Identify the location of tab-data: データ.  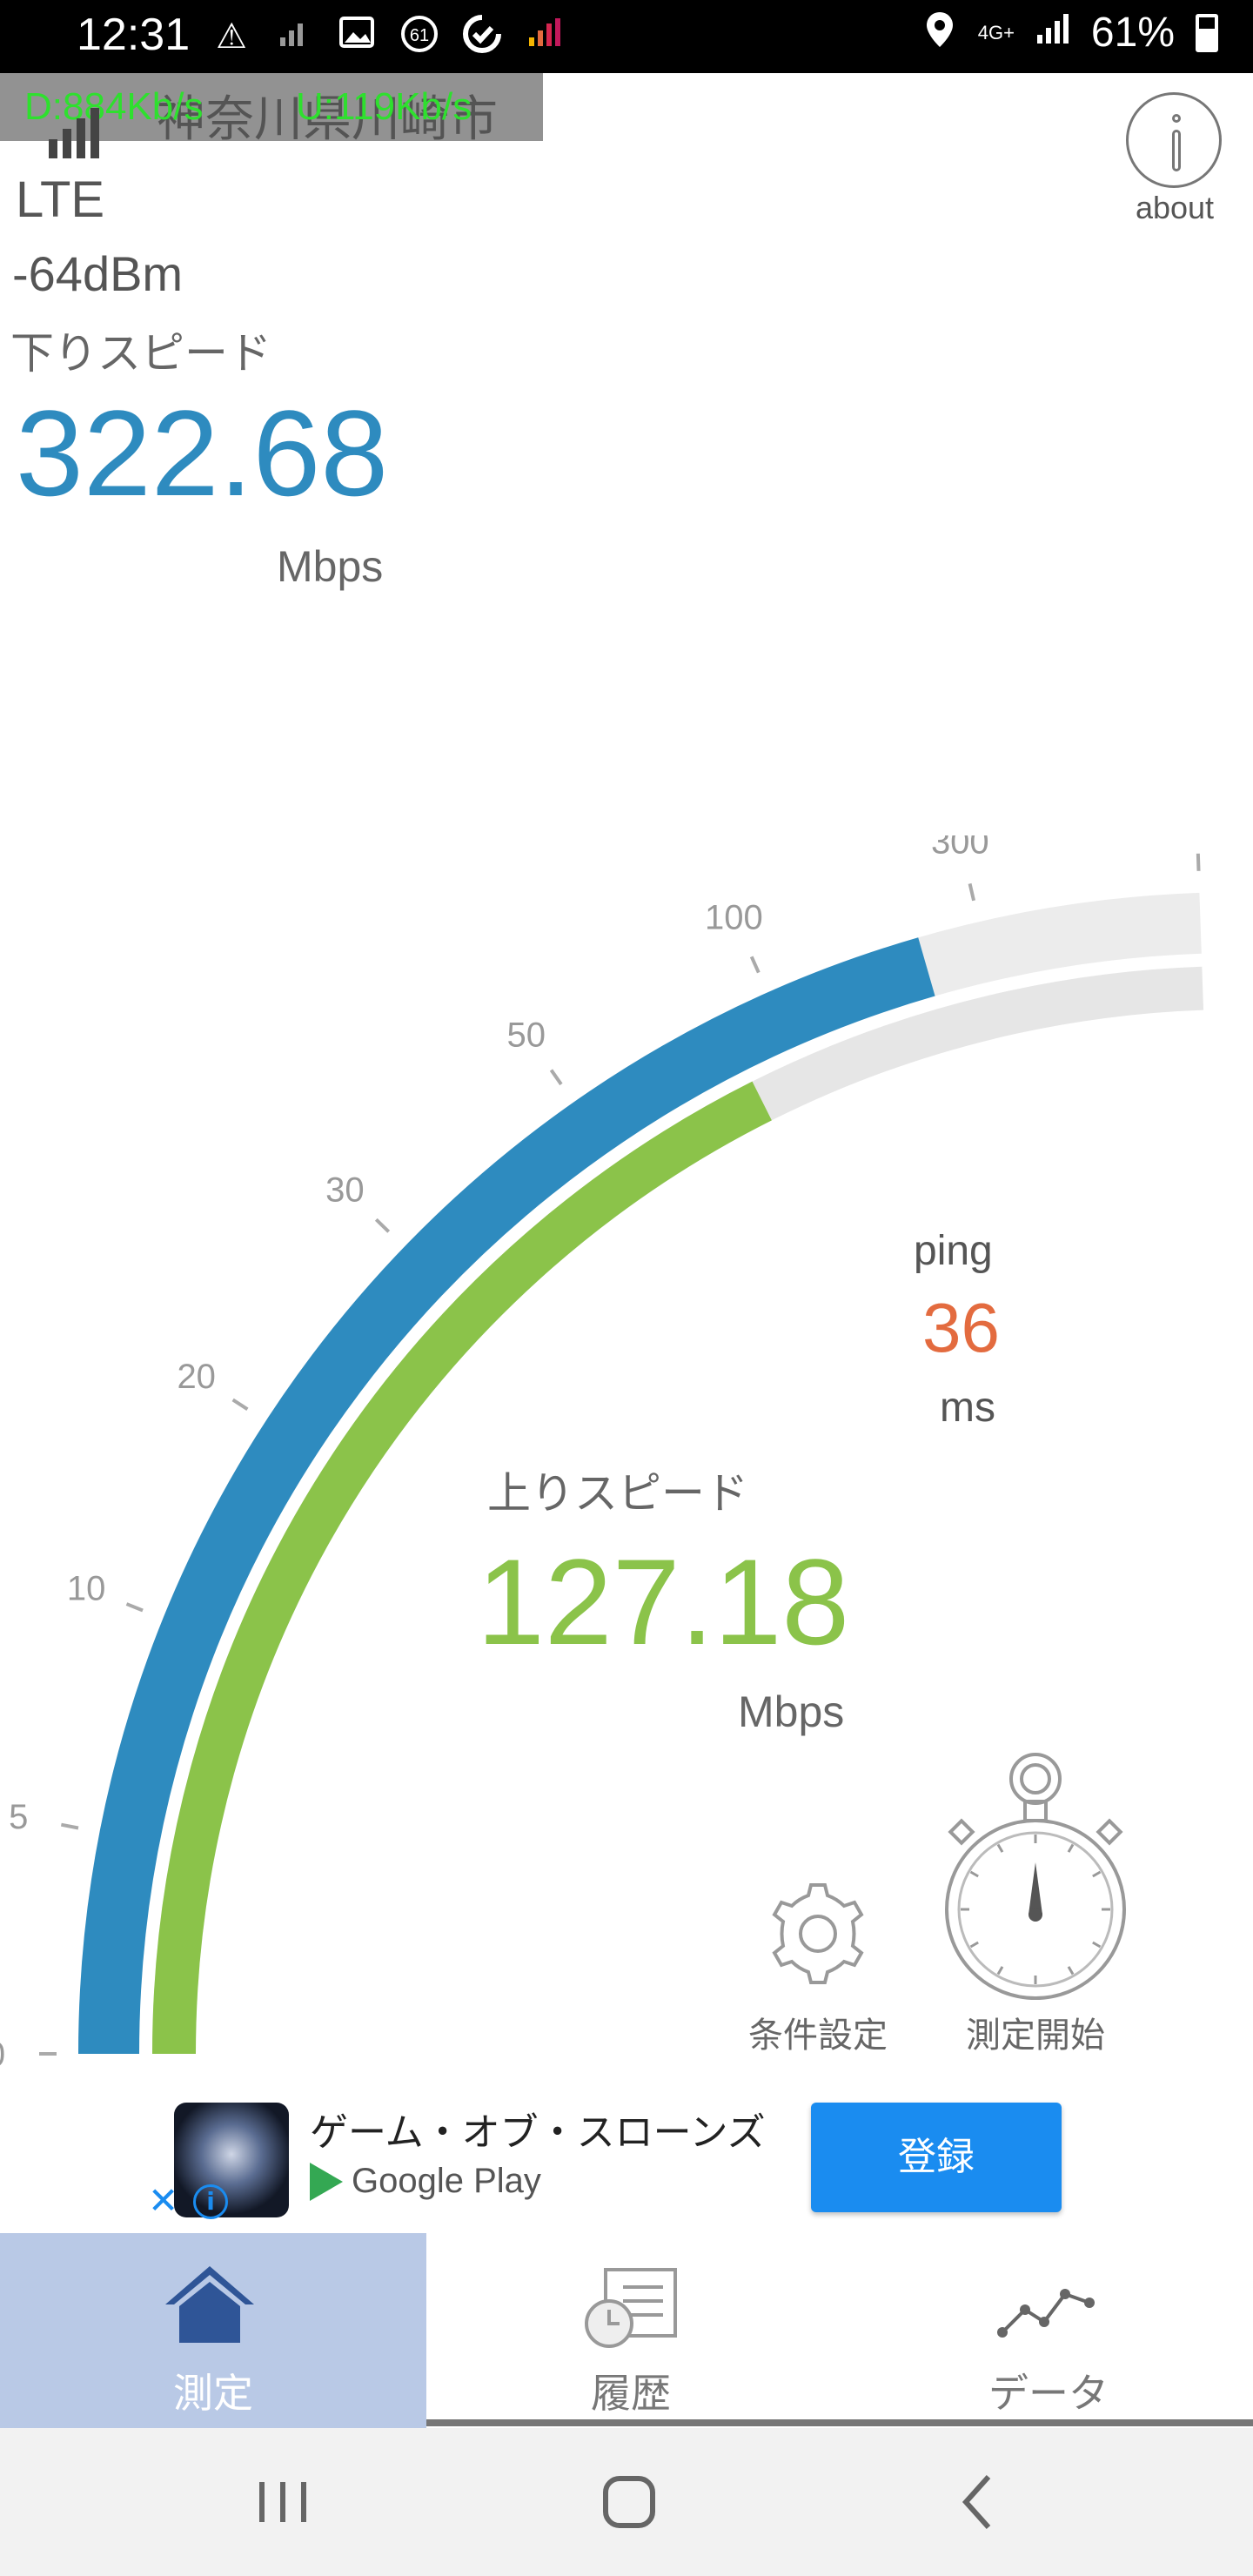
(1044, 2331).